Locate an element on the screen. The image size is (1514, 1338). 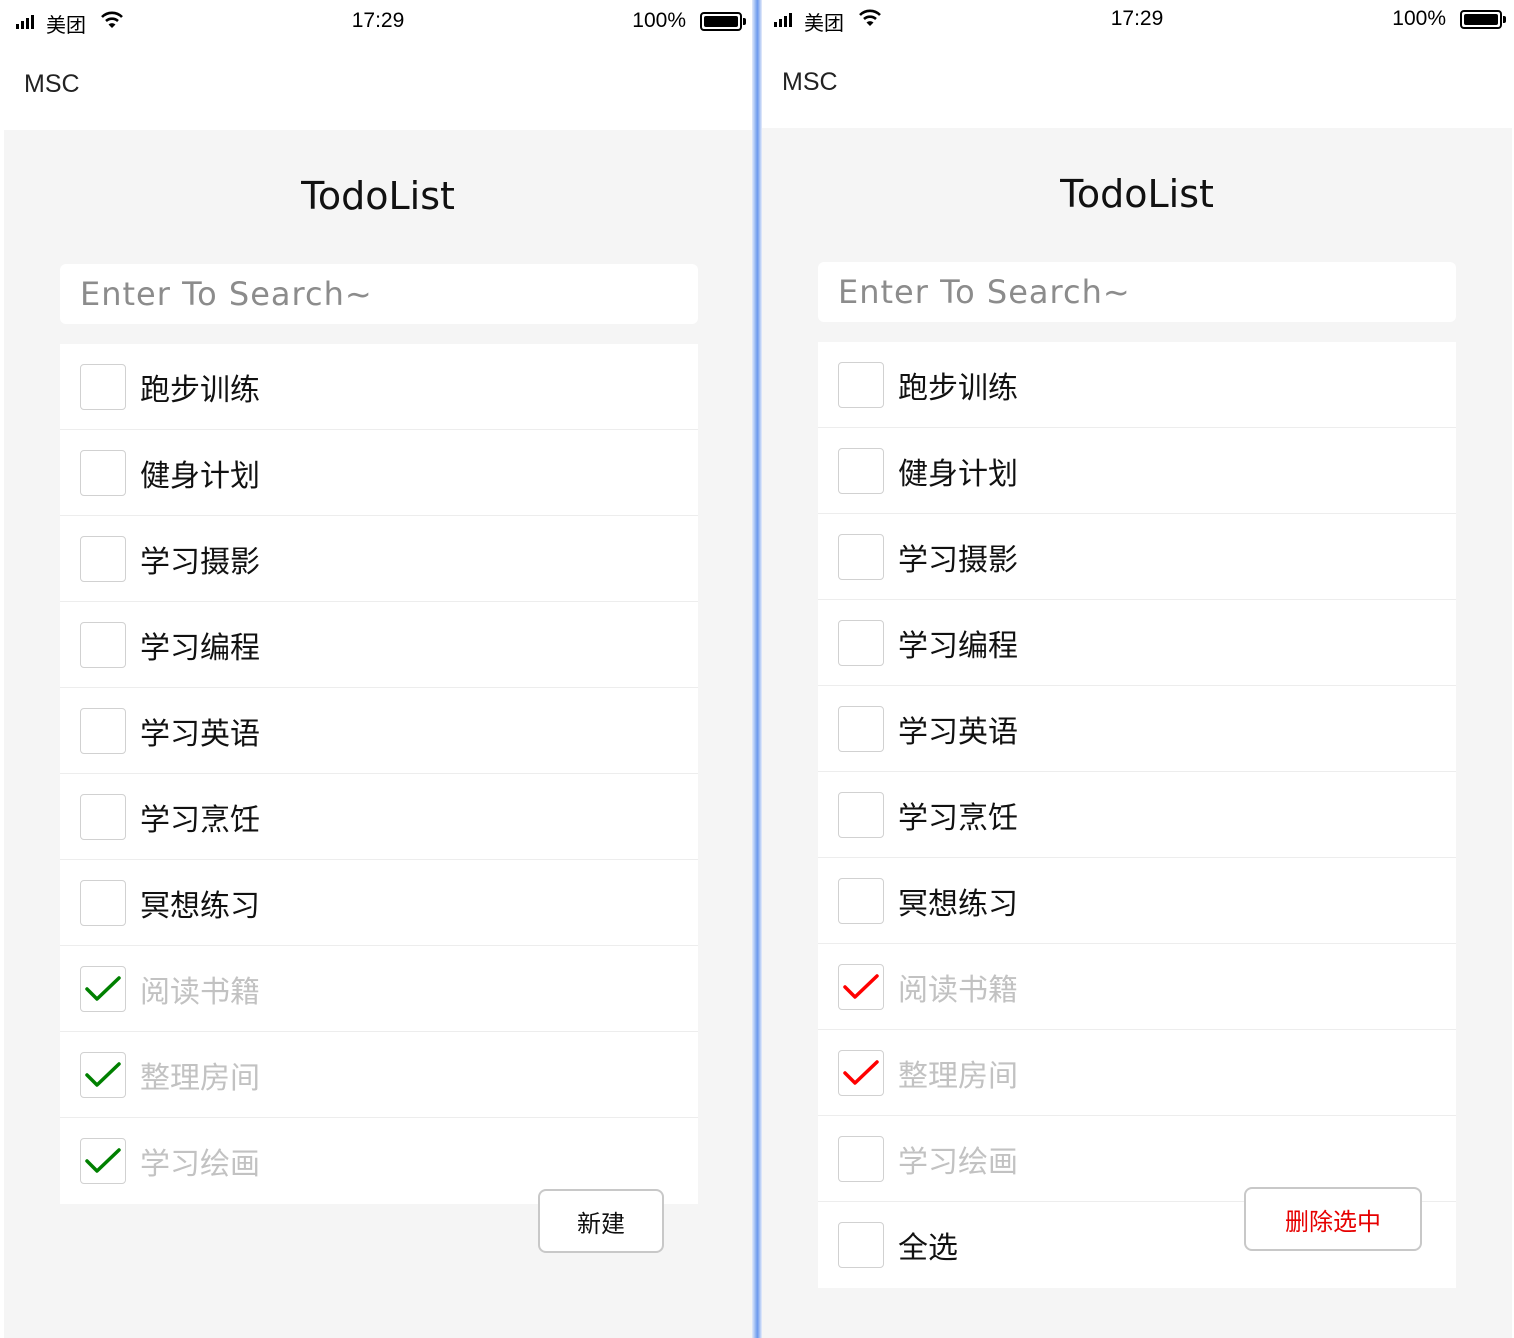
screen-divider is located at coordinates (757, 669).